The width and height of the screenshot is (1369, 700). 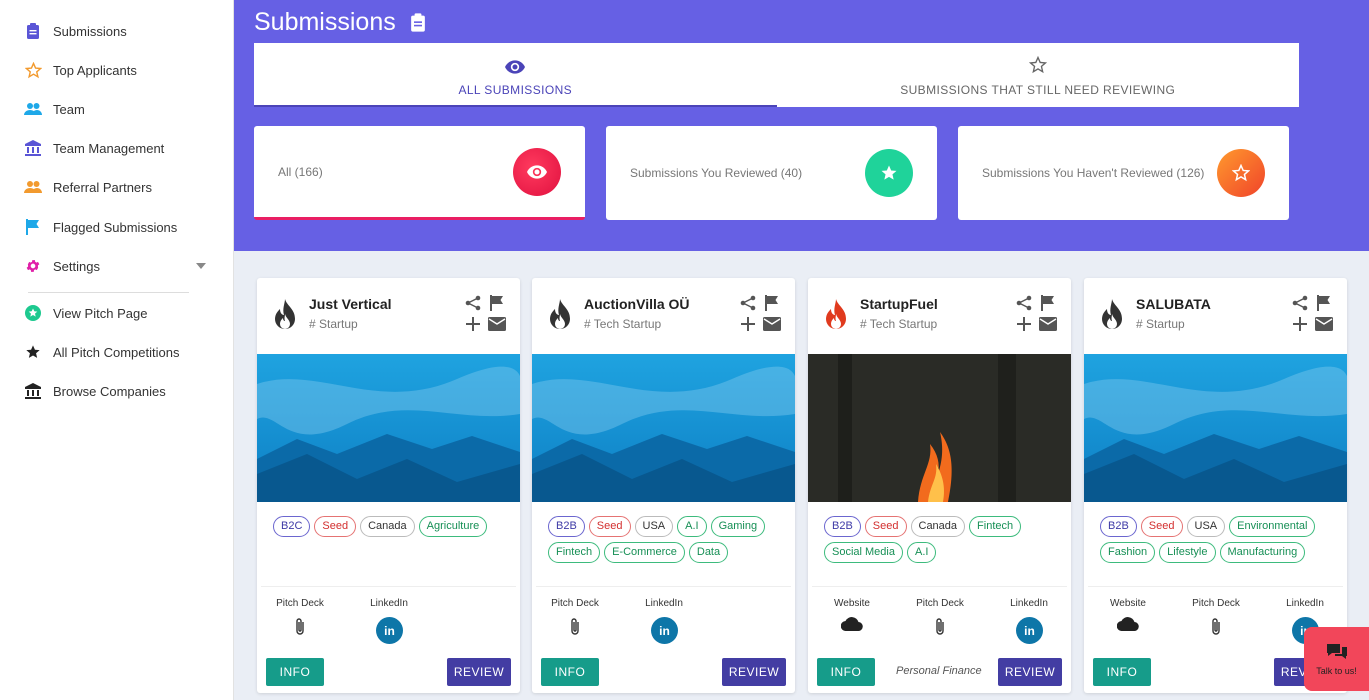 I want to click on tag: Gaming, so click(x=738, y=526).